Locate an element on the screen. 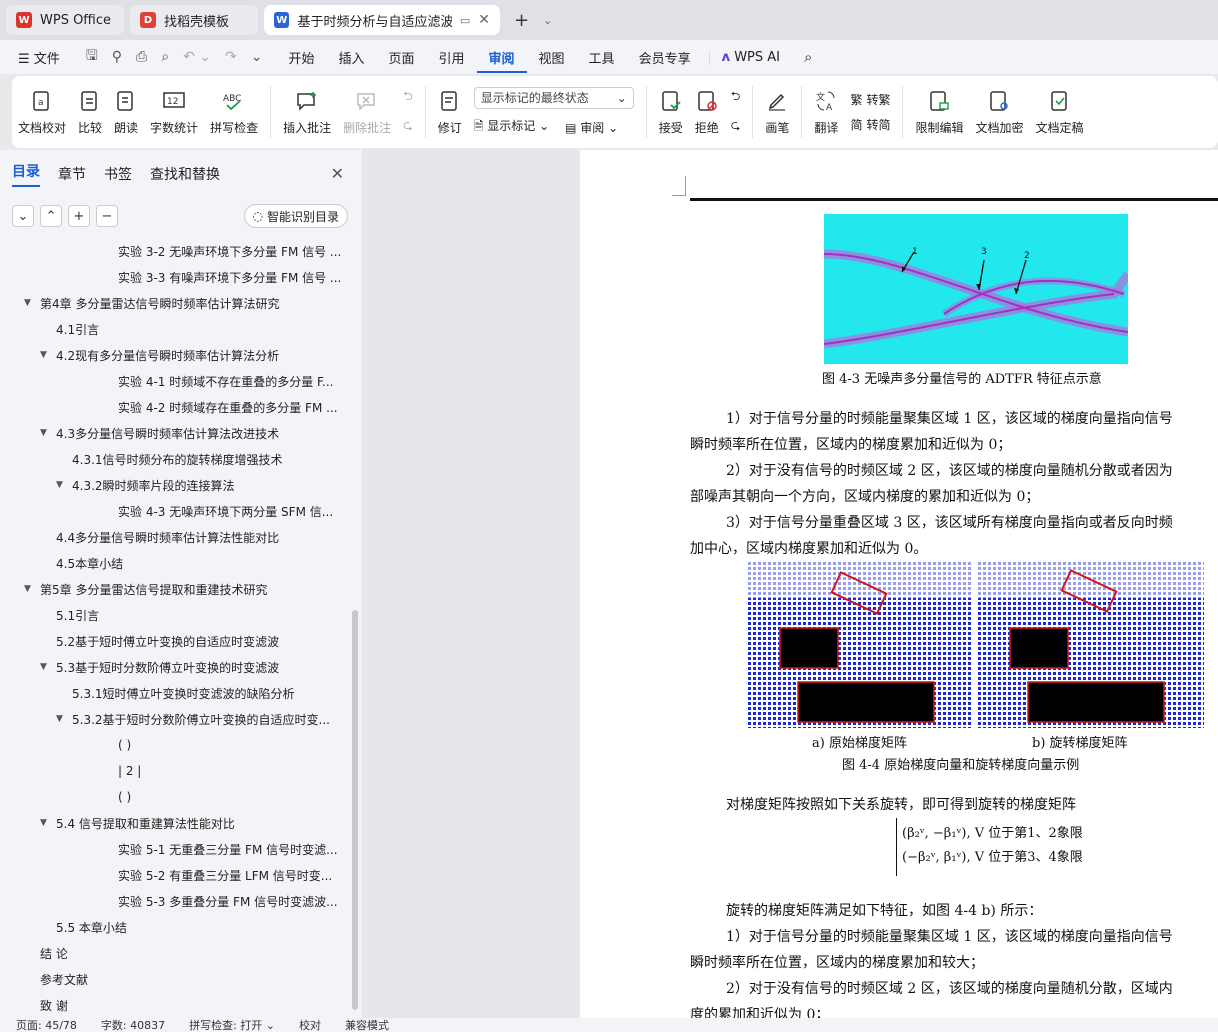  tab-document: W 基于时频分析与自适应滤波技 ▭ ✕ is located at coordinates (382, 20).